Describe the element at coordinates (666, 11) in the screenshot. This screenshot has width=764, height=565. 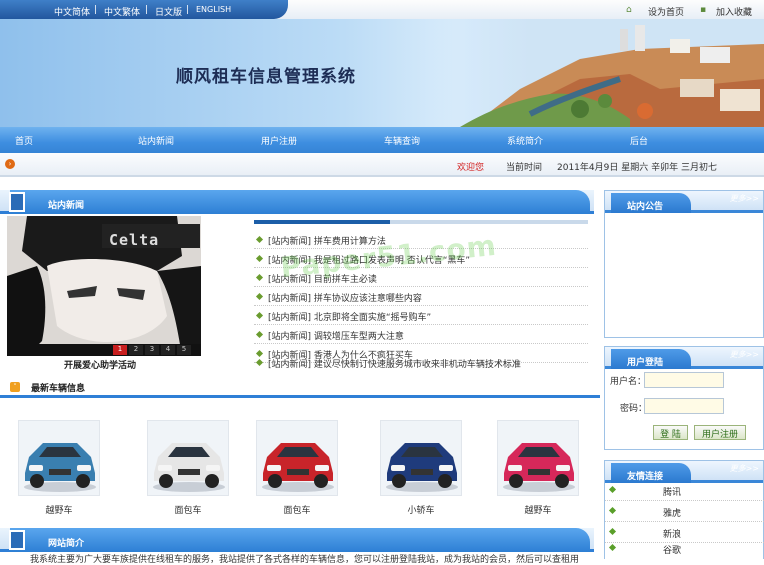
I see `set-home-link: 设为首页` at that location.